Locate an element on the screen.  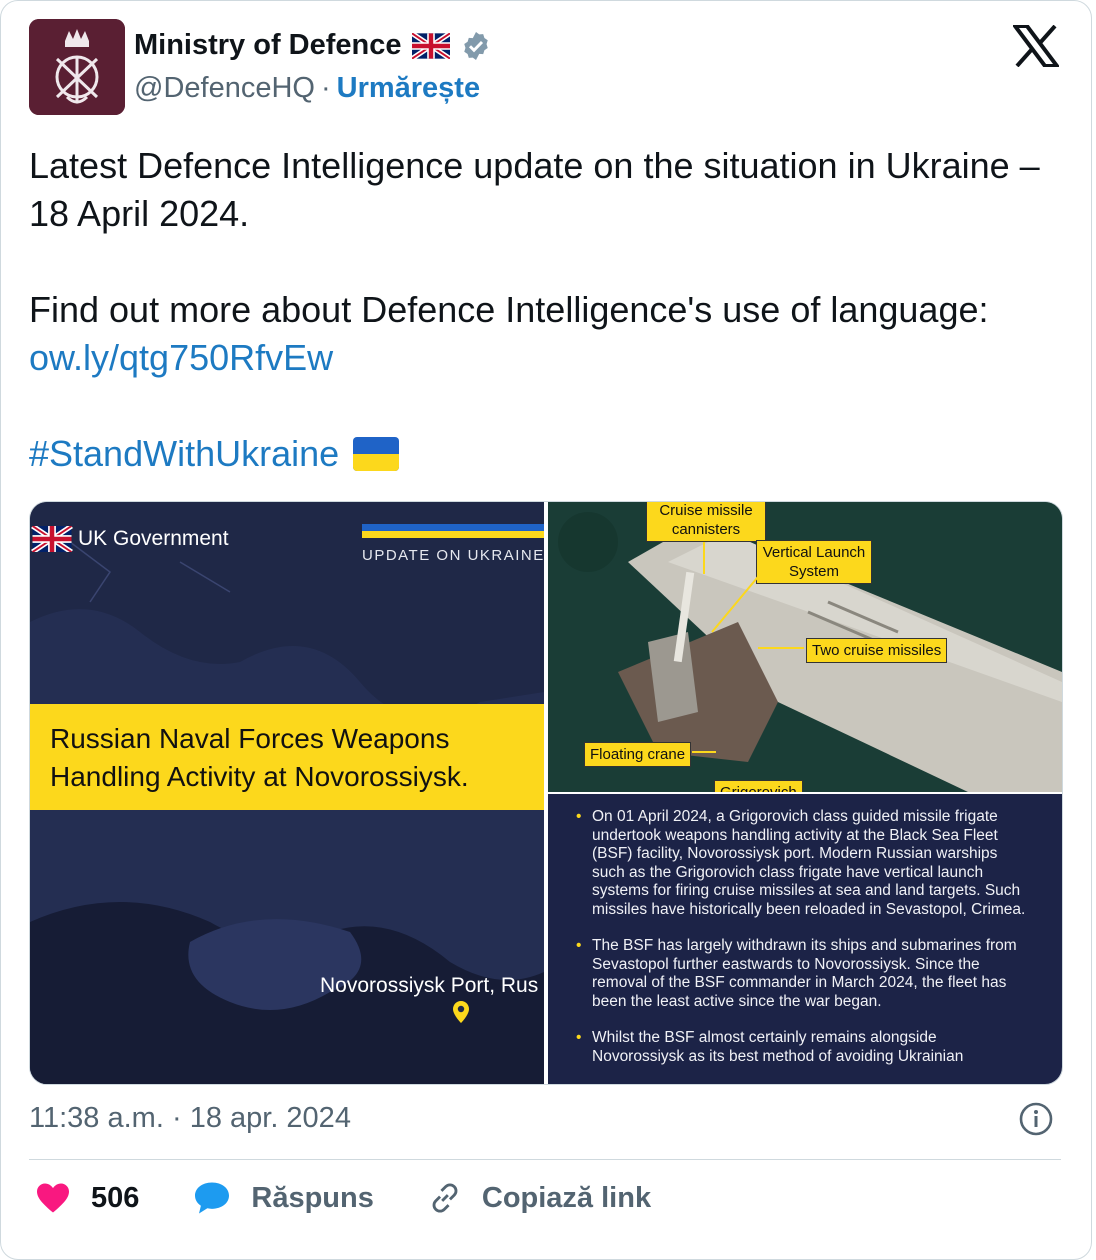
uk-gov-label: UK Government is located at coordinates (153, 538).